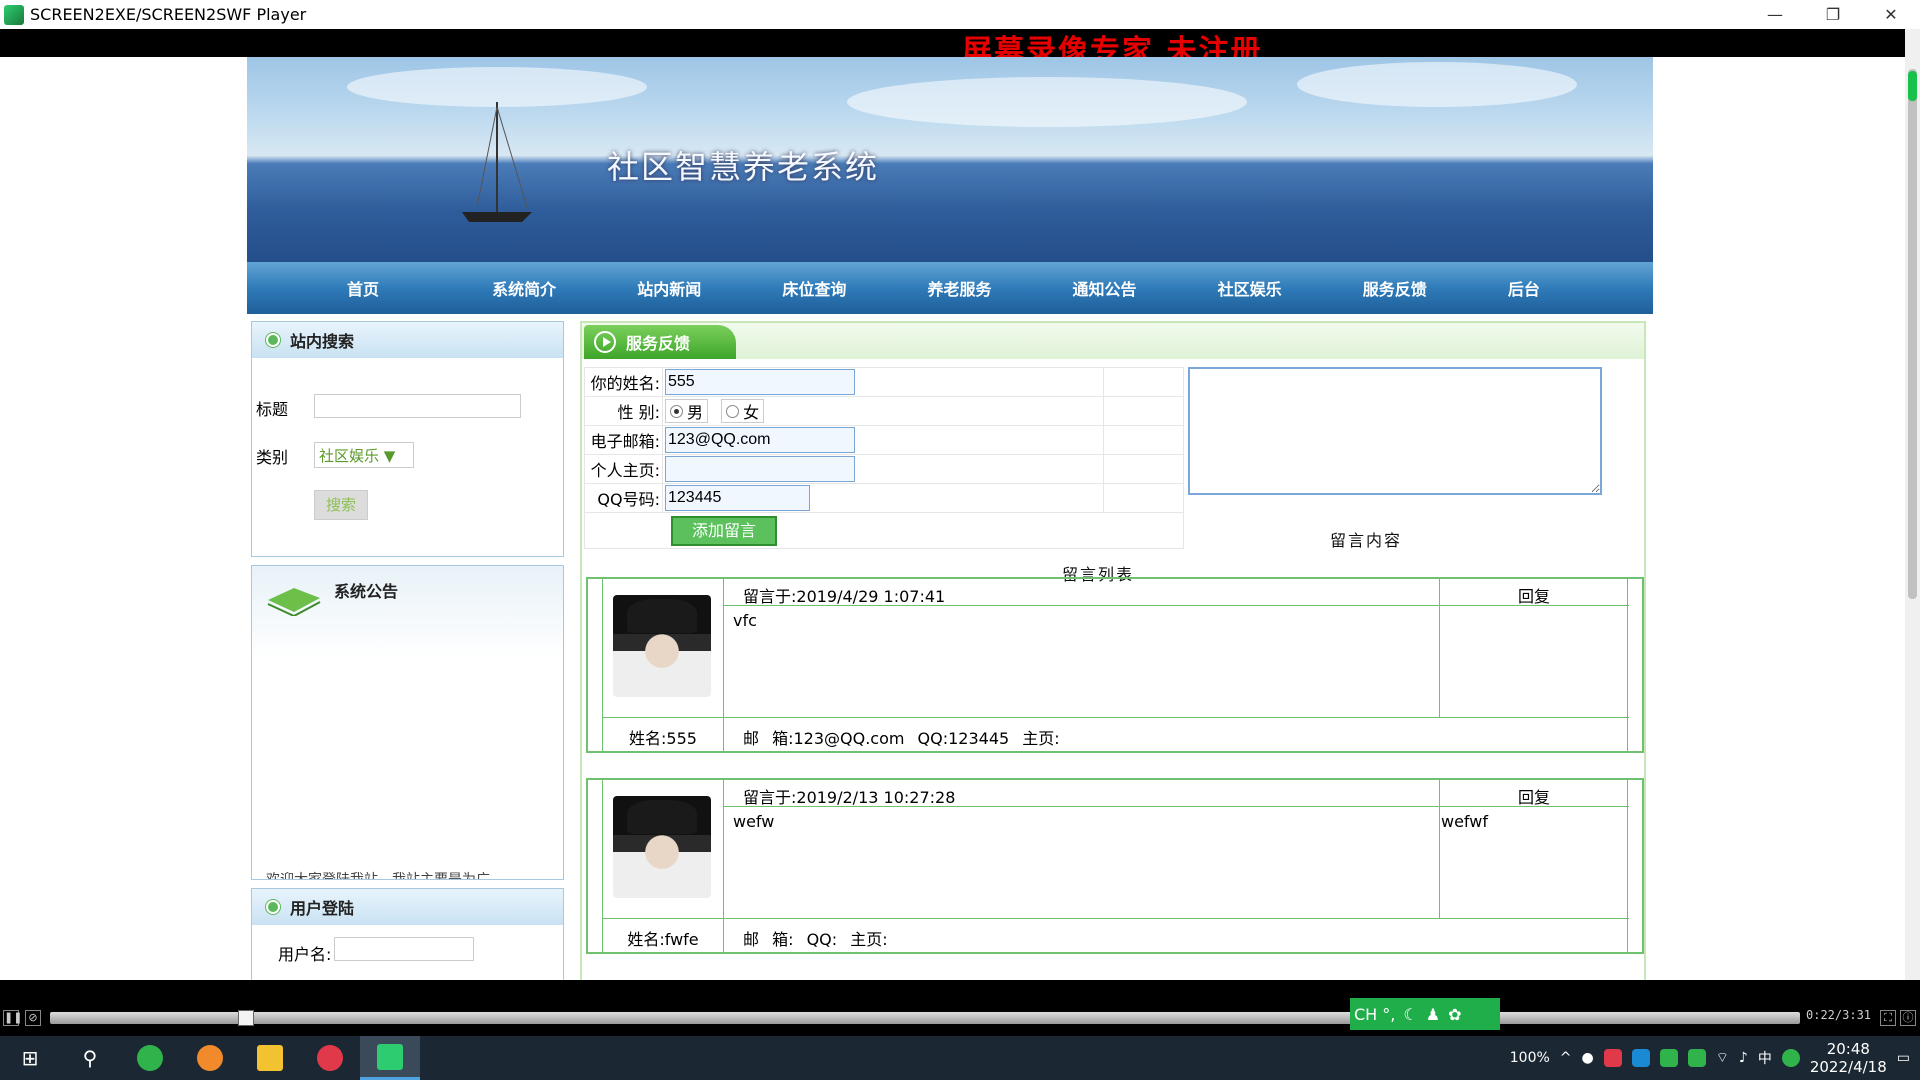 The width and height of the screenshot is (1920, 1080). What do you see at coordinates (687, 411) in the screenshot?
I see `gender-male-radio: 男` at bounding box center [687, 411].